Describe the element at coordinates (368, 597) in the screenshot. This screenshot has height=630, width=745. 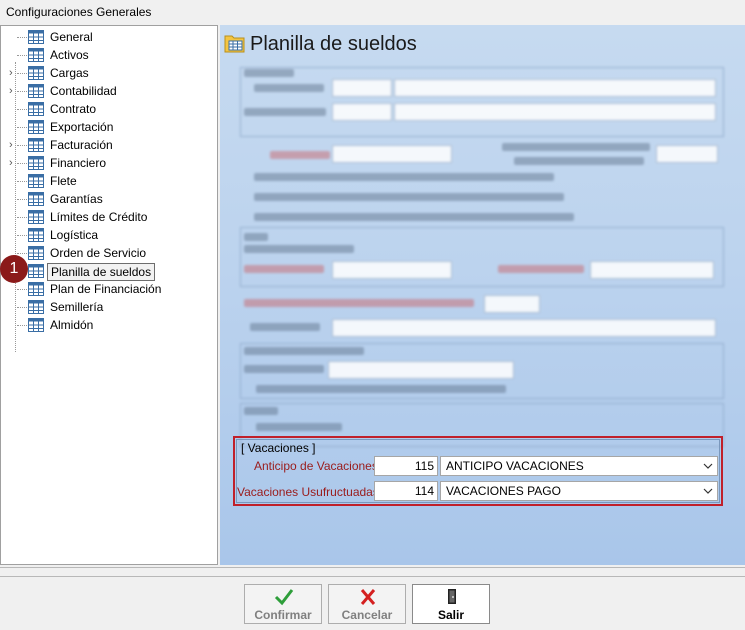
I see `close-icon` at that location.